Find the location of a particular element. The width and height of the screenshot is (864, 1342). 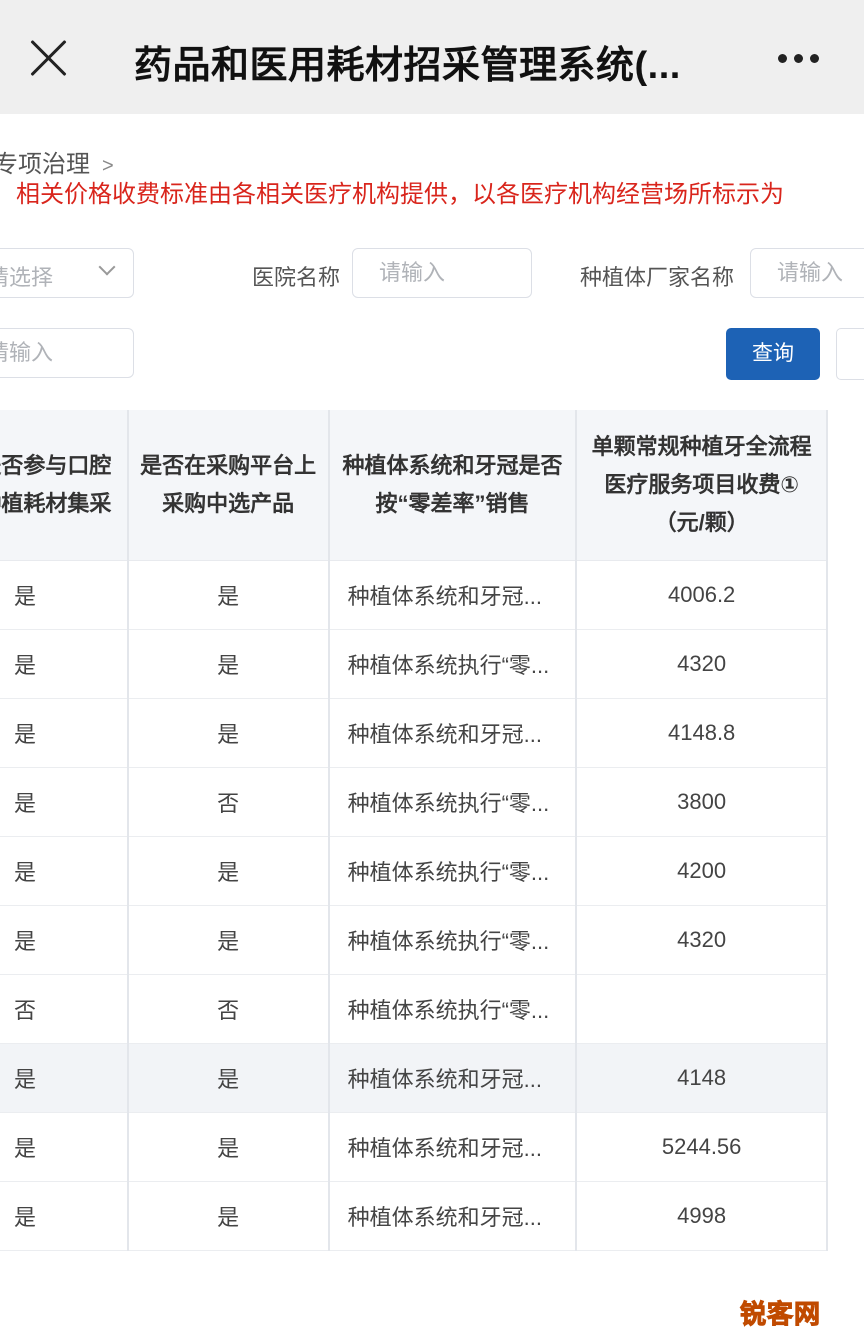

extra-filter-input: 请输入 is located at coordinates (67, 353).